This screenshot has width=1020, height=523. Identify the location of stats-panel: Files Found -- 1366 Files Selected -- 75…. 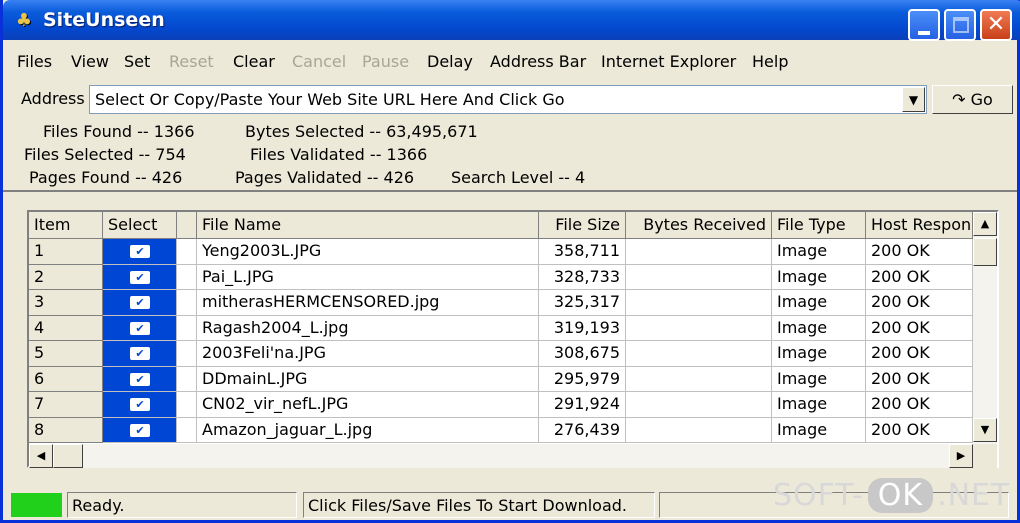
(510, 156).